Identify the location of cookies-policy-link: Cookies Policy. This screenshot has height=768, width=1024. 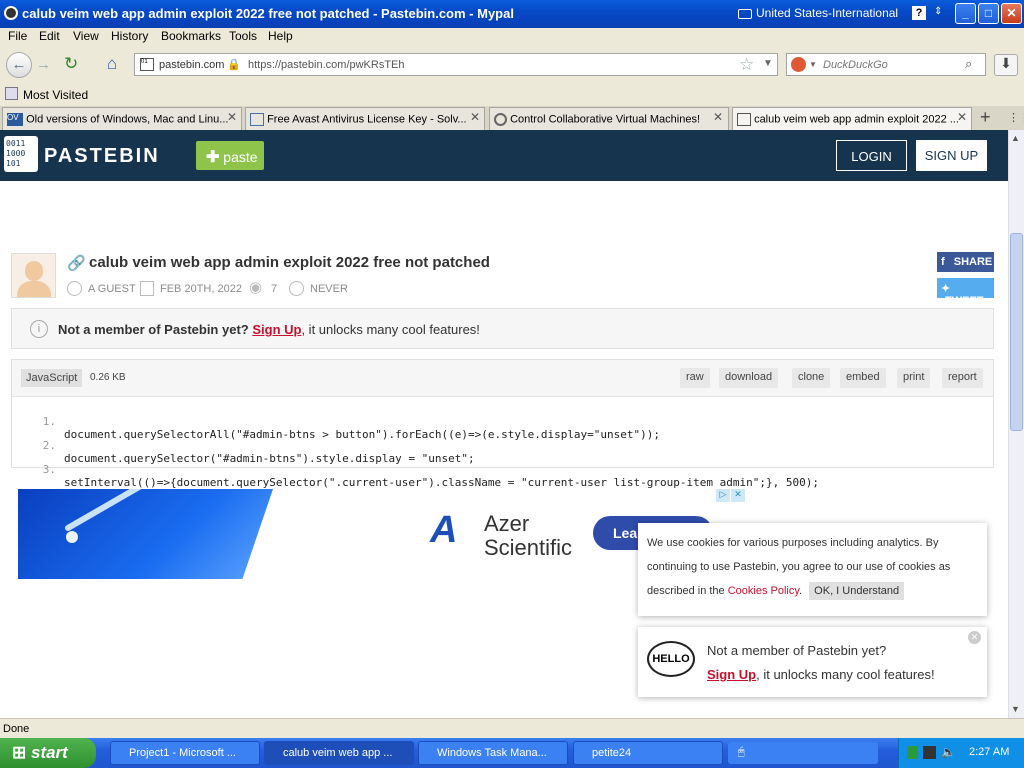
(763, 591).